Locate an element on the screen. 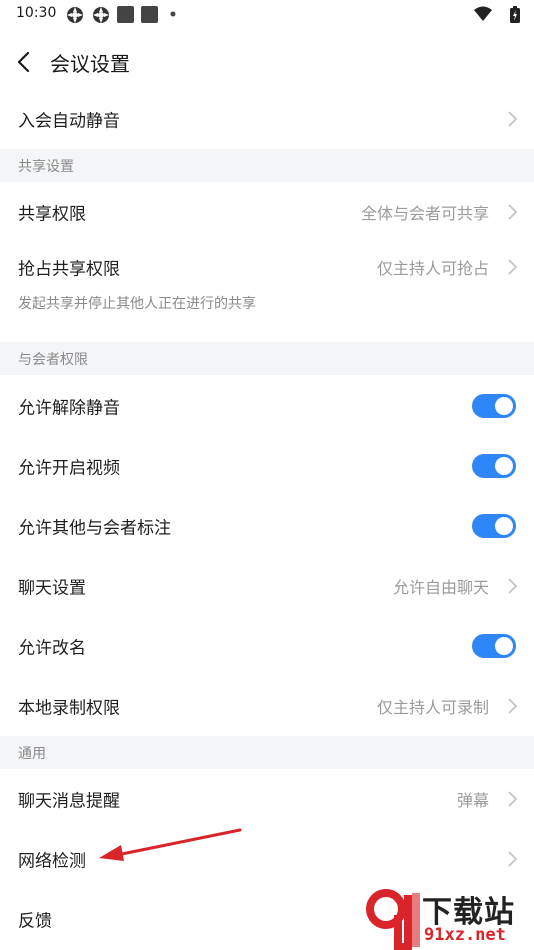 Image resolution: width=534 pixels, height=950 pixels. row-label: 允许改名 is located at coordinates (52, 648).